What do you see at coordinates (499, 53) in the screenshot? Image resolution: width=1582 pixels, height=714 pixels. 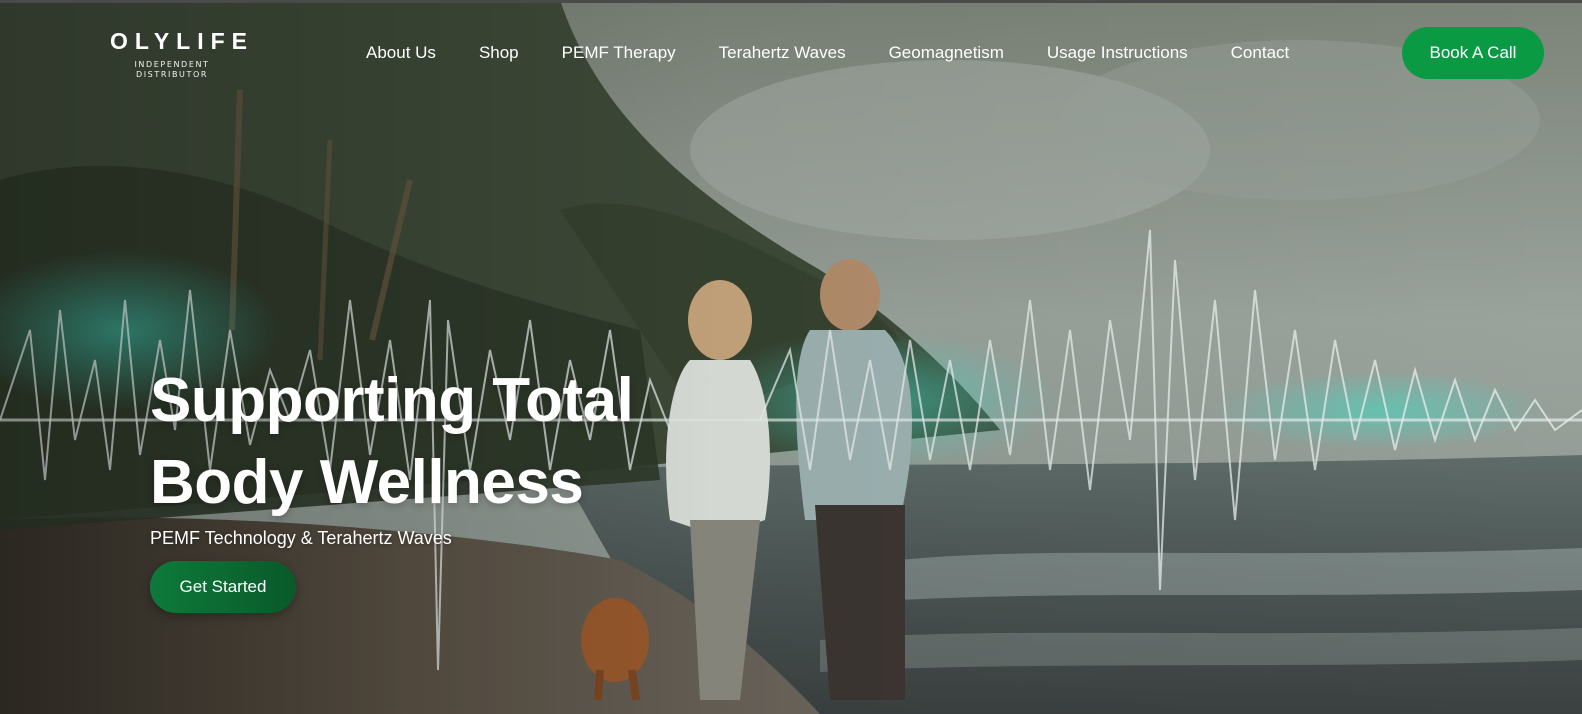 I see `nav-link-shop: Shop` at bounding box center [499, 53].